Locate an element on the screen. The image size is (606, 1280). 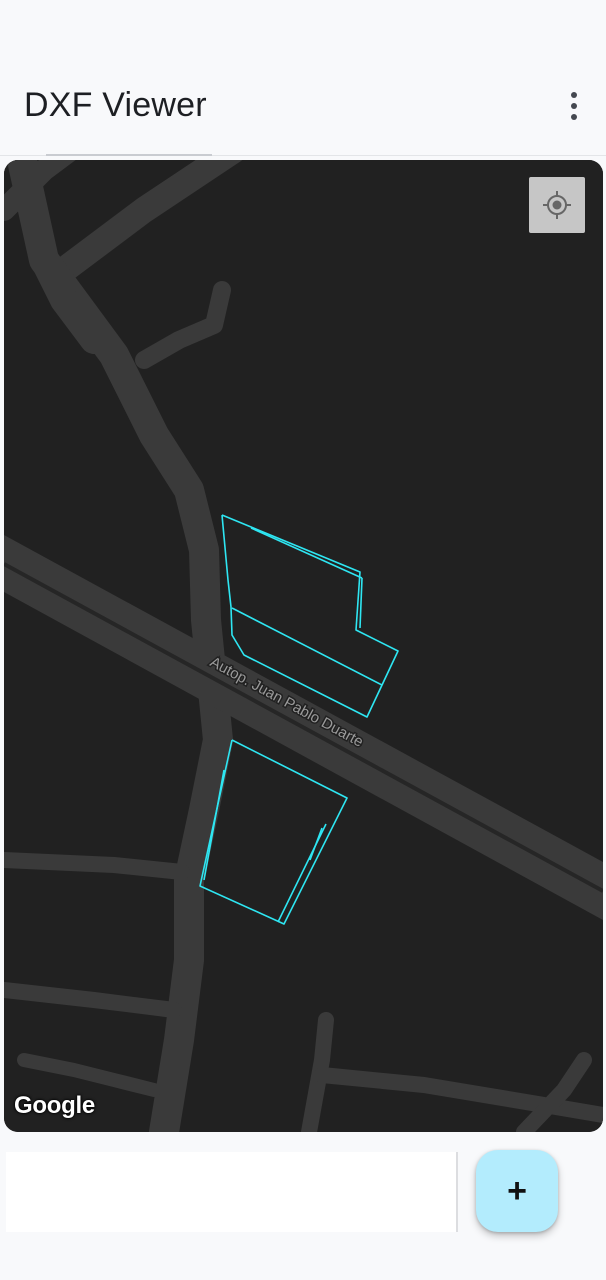
status-bar is located at coordinates (303, 28).